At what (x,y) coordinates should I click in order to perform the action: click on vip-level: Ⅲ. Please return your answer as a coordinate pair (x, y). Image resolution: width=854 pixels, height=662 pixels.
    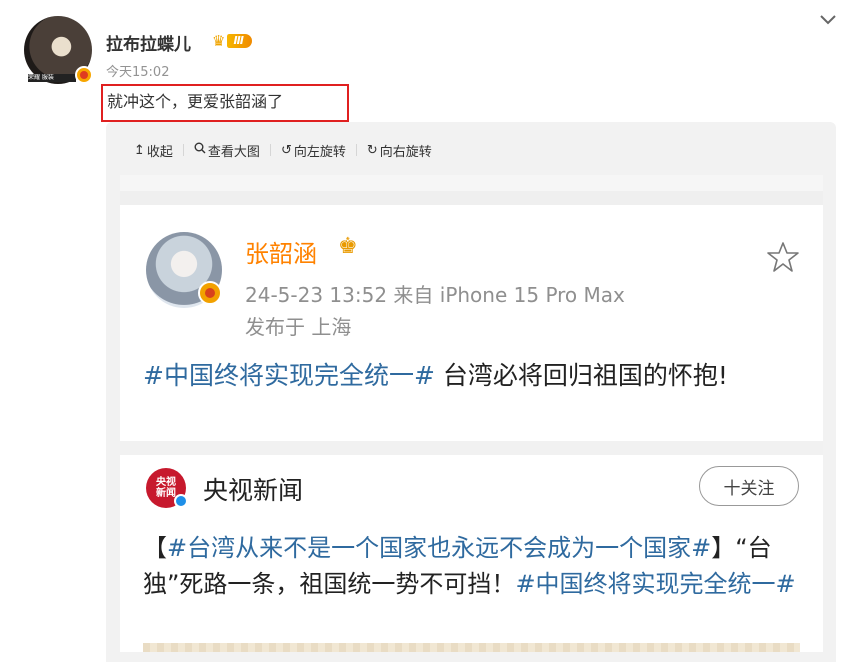
    Looking at the image, I should click on (239, 41).